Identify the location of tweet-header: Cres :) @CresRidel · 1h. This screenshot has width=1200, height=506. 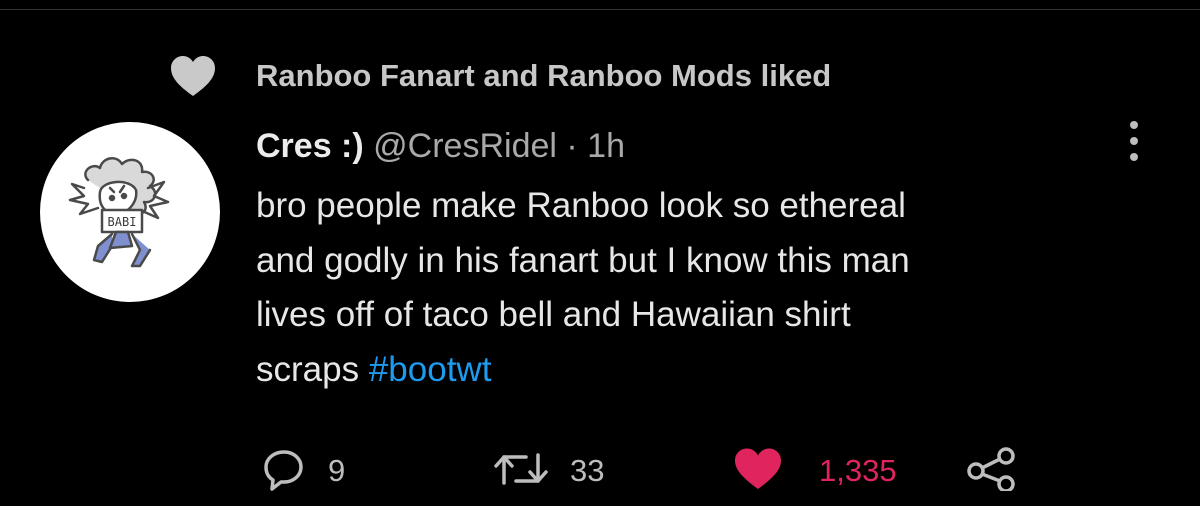
(440, 146).